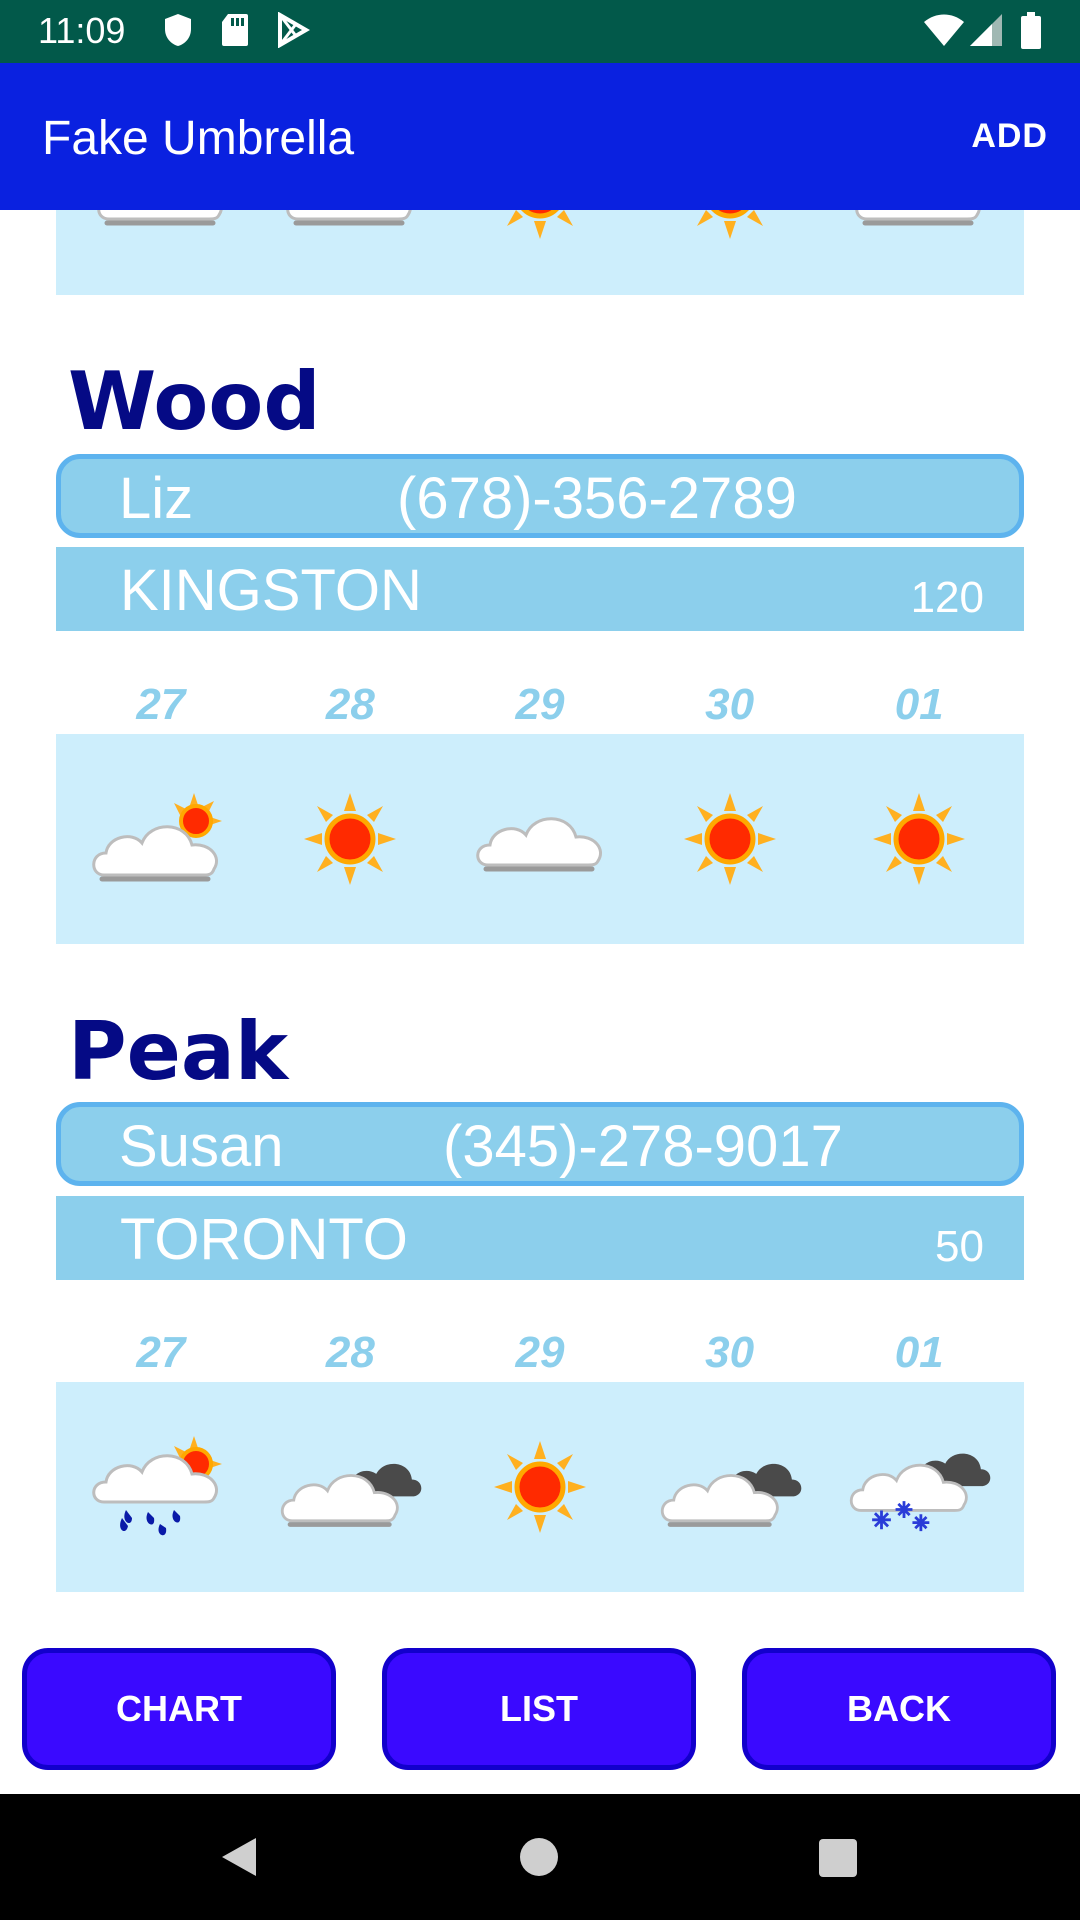 The width and height of the screenshot is (1080, 1920). What do you see at coordinates (643, 1146) in the screenshot?
I see `contact-phone: (345)-278-9017` at bounding box center [643, 1146].